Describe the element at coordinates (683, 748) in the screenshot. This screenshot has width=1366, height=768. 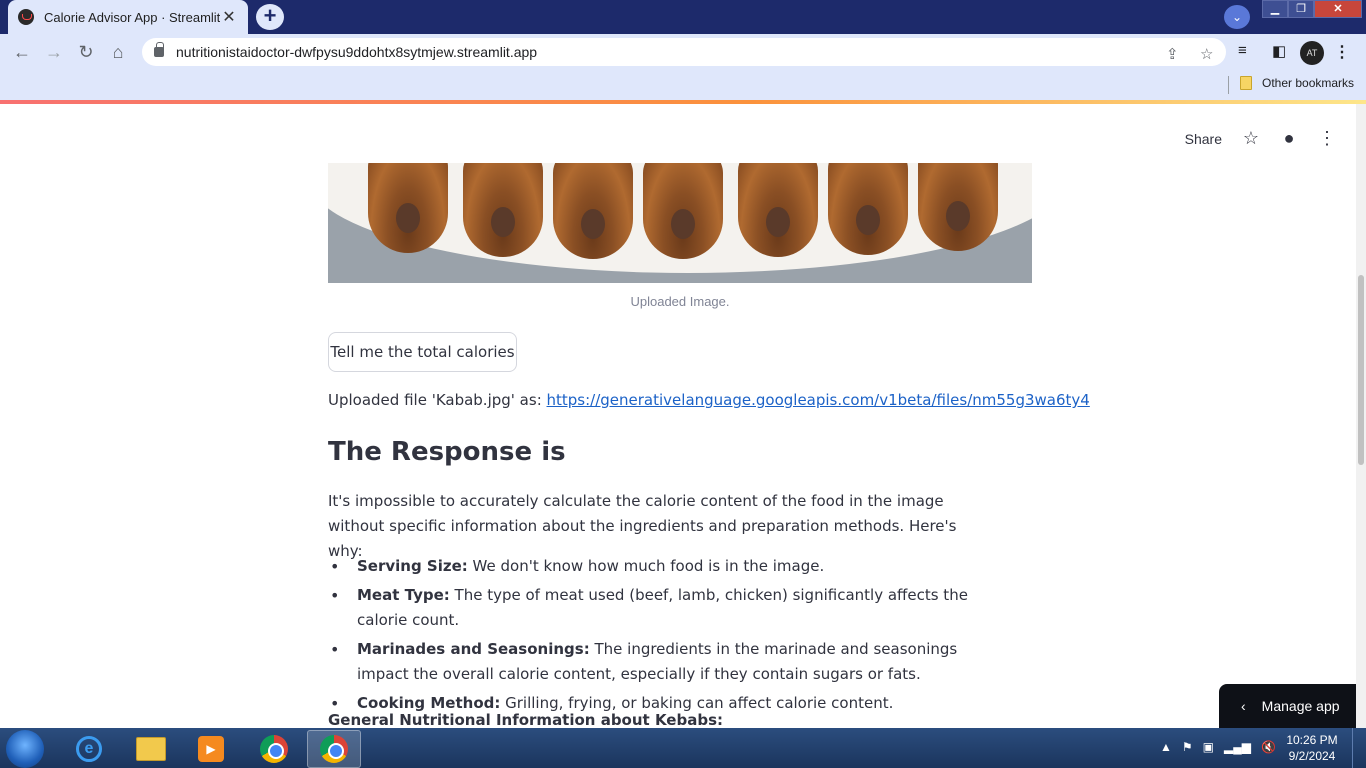
I see `windows-taskbar: e ▶ ▲ ⚑ ▣ ▂▄▆ 🔇 10:26 PM 9/2/2024` at that location.